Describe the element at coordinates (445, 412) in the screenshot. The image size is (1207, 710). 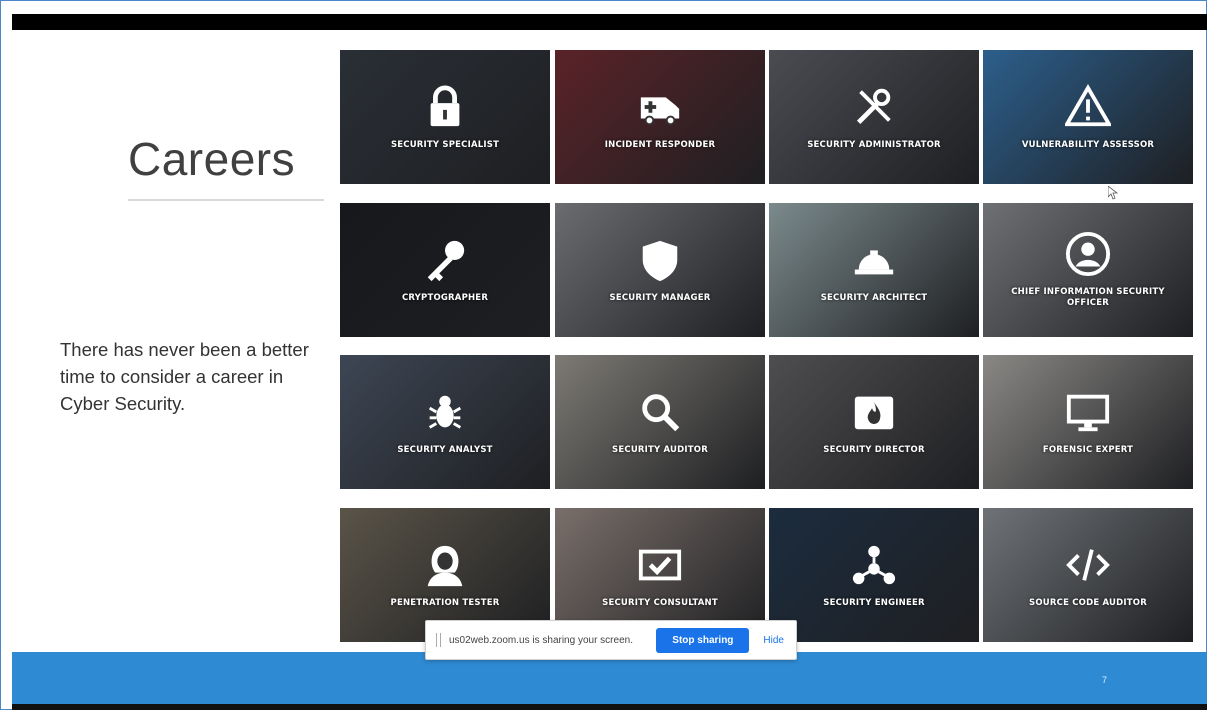
I see `bug-icon` at that location.